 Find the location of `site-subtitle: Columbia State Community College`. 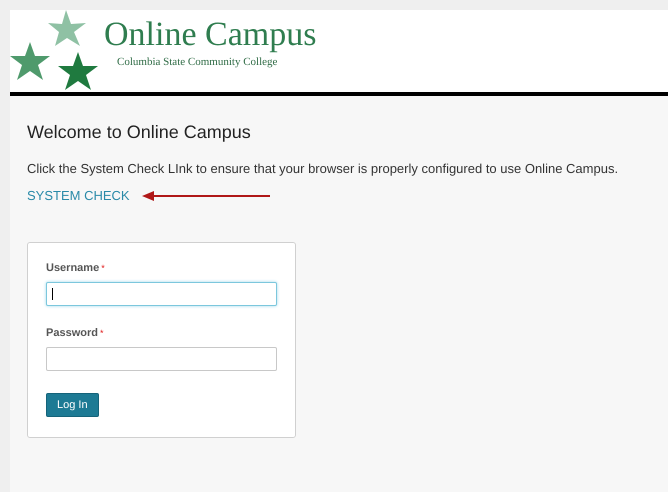

site-subtitle: Columbia State Community College is located at coordinates (197, 62).